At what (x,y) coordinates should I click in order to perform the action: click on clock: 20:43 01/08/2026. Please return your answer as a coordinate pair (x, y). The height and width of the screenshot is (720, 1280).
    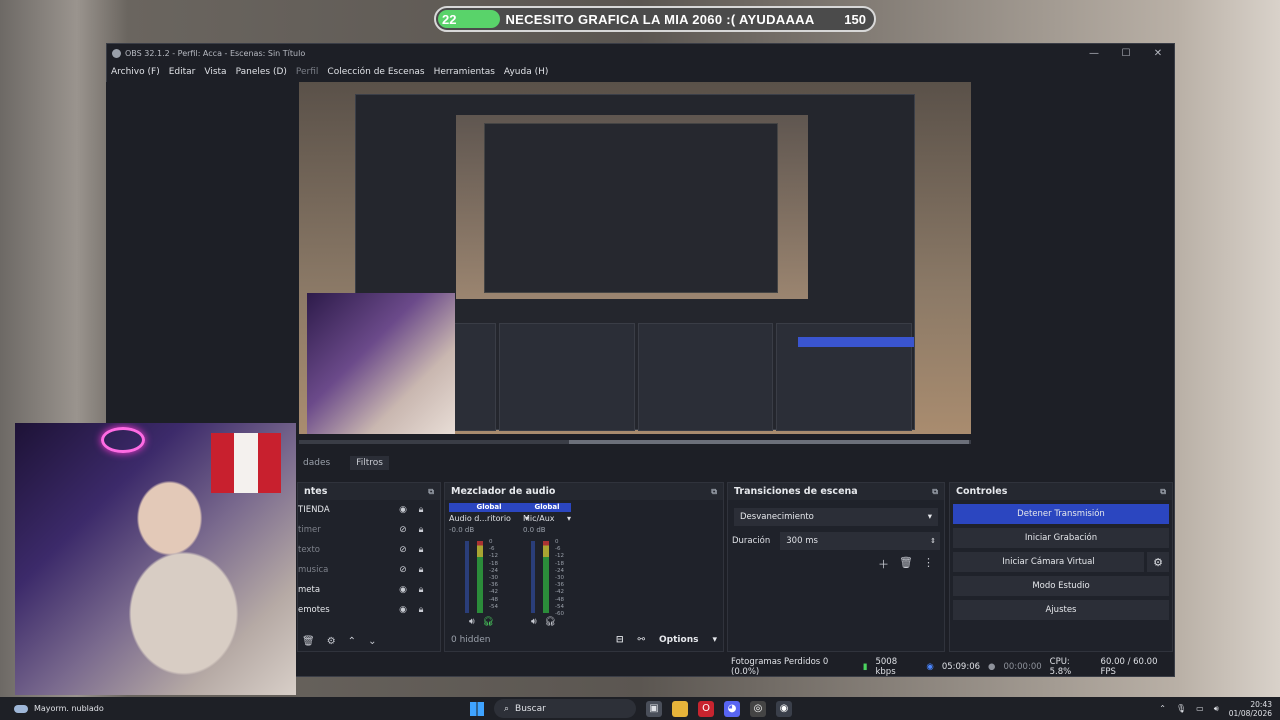
    Looking at the image, I should click on (1250, 709).